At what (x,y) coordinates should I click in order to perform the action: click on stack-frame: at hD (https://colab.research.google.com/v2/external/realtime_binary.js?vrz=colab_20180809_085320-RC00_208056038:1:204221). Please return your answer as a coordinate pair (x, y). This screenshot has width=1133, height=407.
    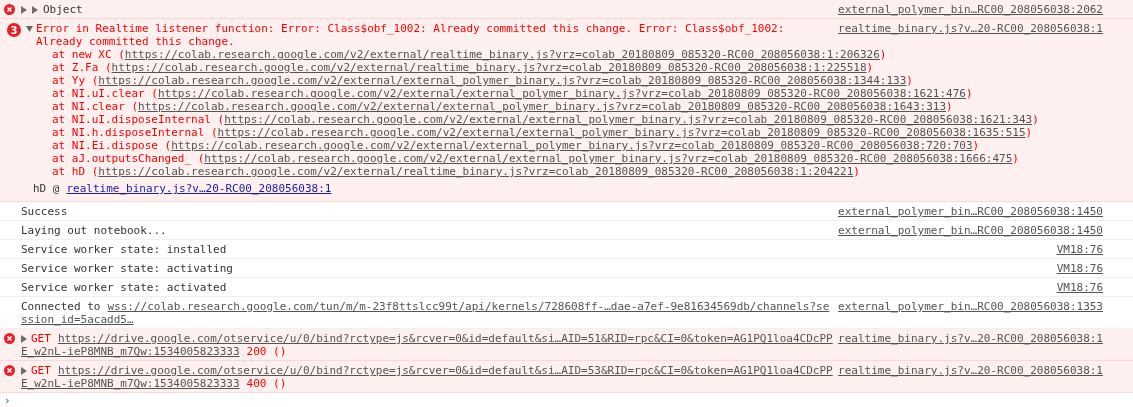
    Looking at the image, I should click on (456, 171).